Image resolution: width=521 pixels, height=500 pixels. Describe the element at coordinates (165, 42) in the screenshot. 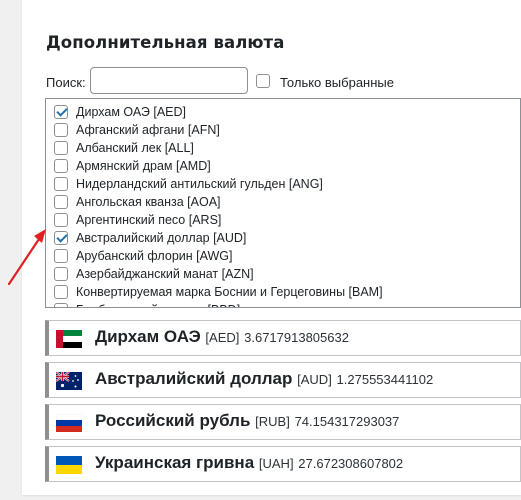

I see `section-title: Дополнительная валюта` at that location.